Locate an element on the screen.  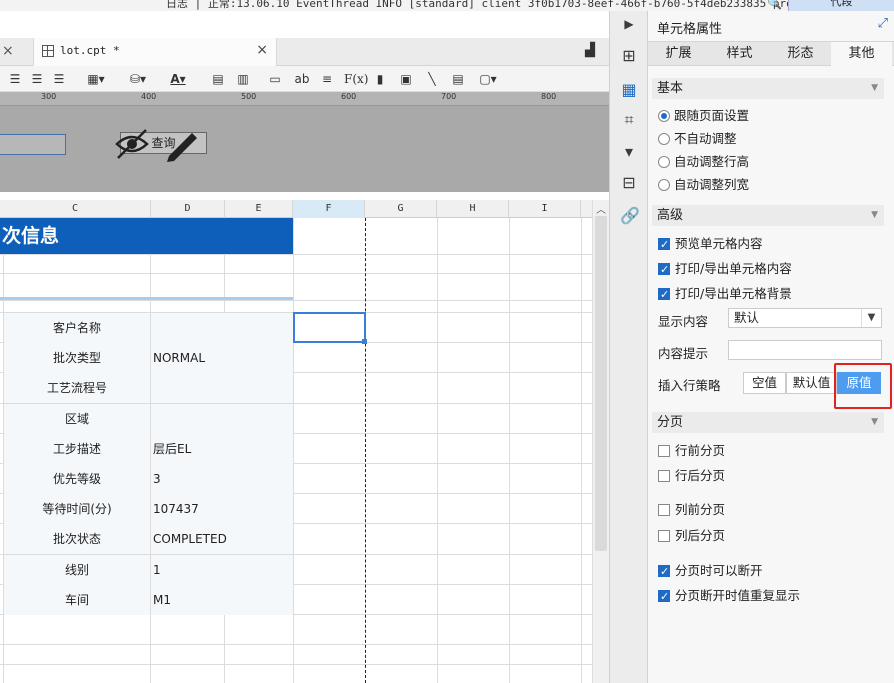
split-cells-icon: ▥ is located at coordinates (243, 79).